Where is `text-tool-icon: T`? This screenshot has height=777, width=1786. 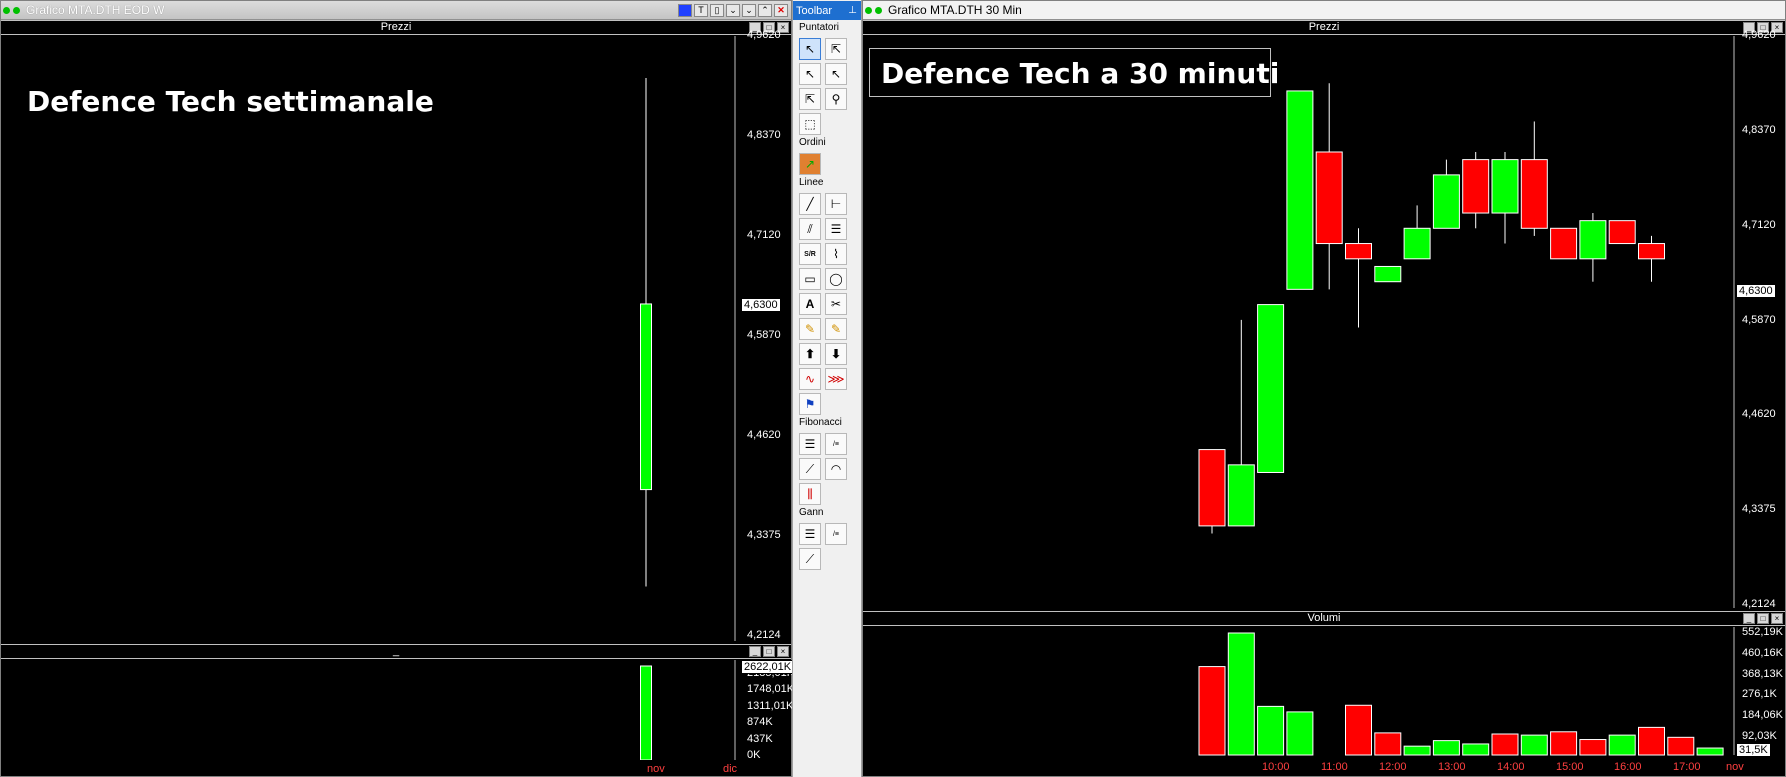
text-tool-icon: T is located at coordinates (701, 10).